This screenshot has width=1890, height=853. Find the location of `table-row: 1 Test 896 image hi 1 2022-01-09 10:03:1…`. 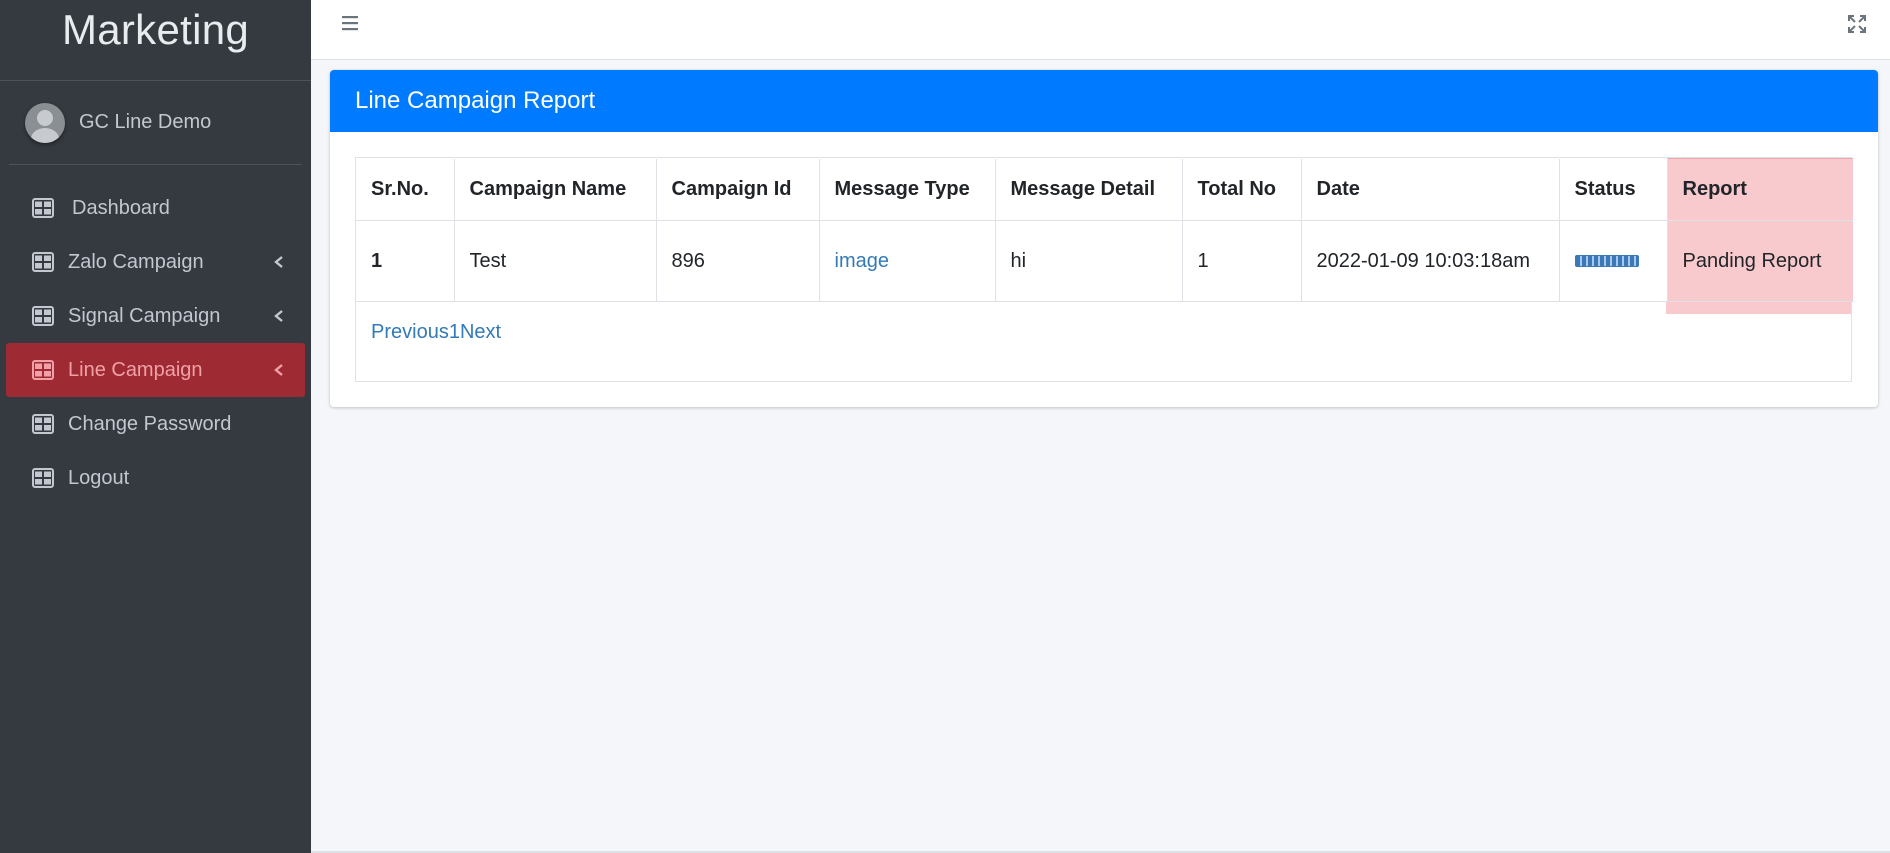

table-row: 1 Test 896 image hi 1 2022-01-09 10:03:1… is located at coordinates (1104, 261).